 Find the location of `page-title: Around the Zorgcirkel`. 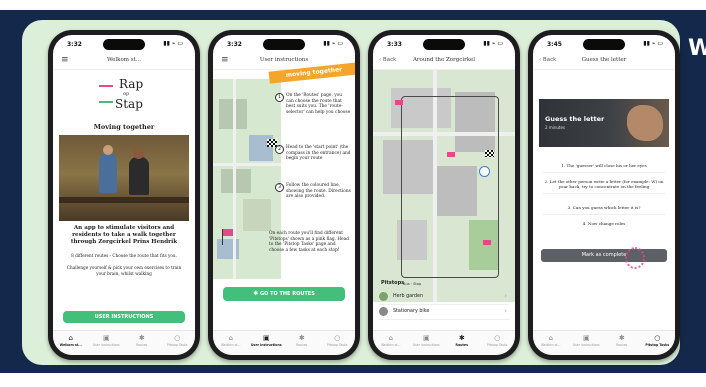

page-title: Around the Zorgcirkel is located at coordinates (444, 60).